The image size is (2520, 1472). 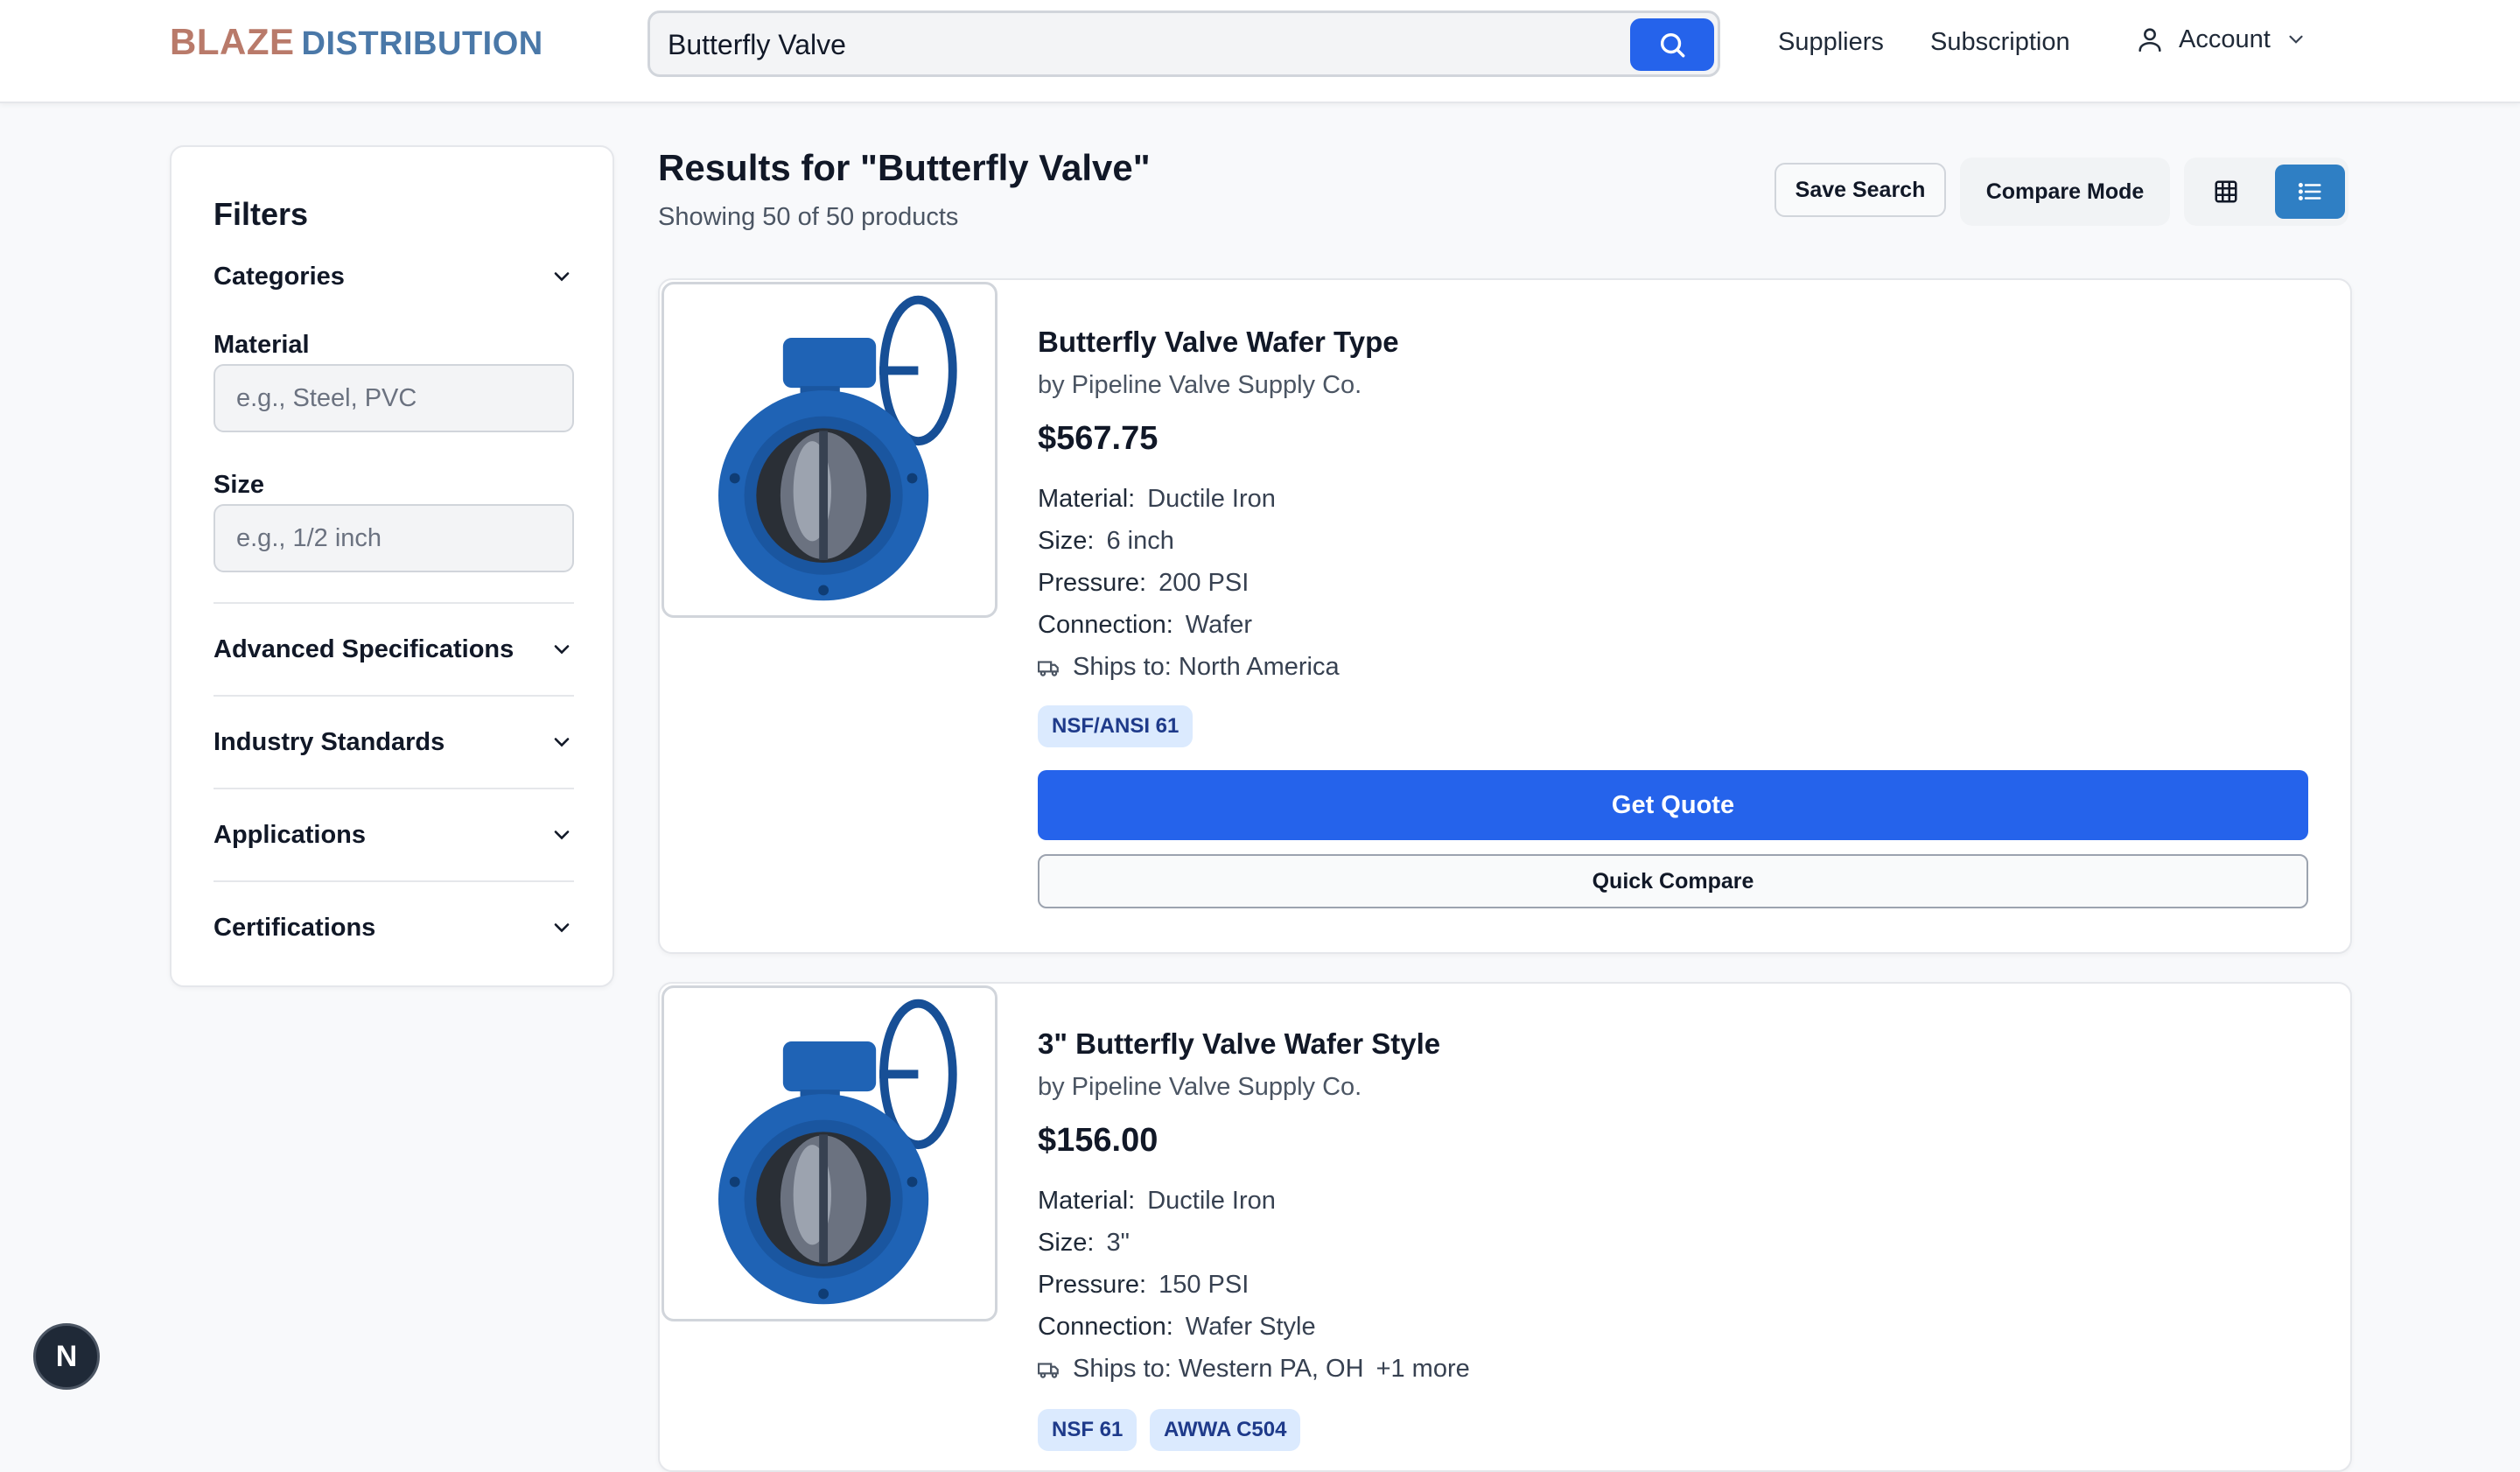 I want to click on brand-name-part2: DISTRIBUTION, so click(x=422, y=43).